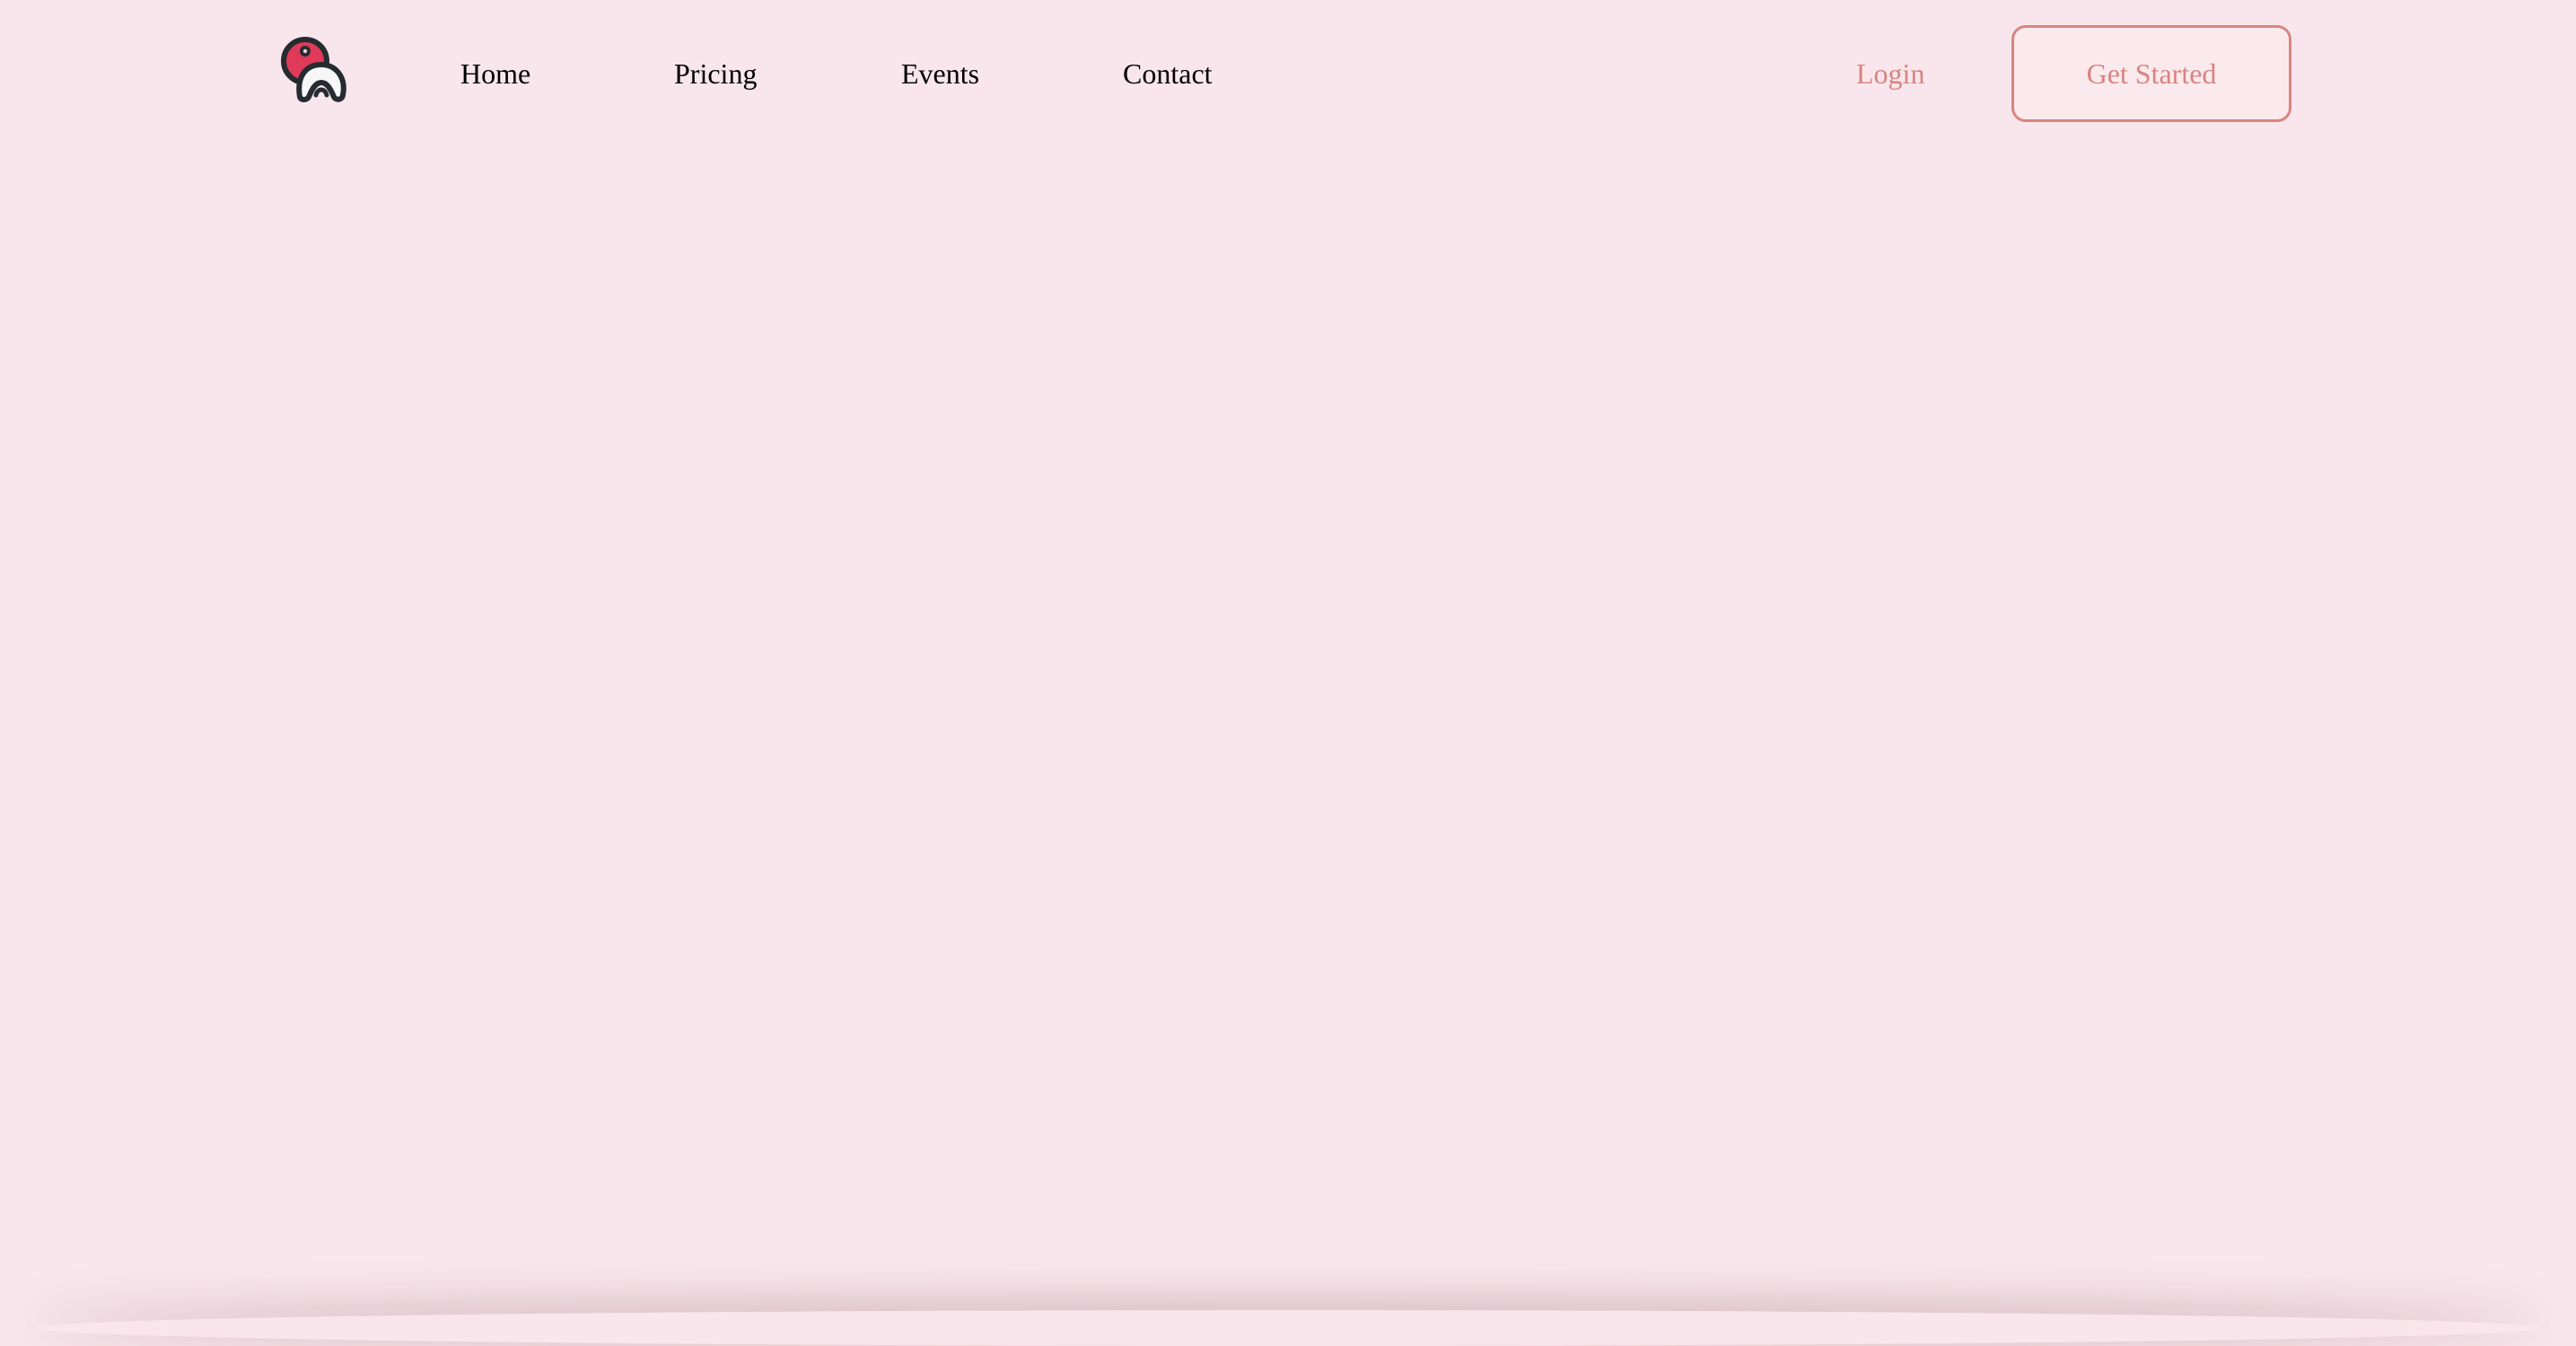 The height and width of the screenshot is (1346, 2576). Describe the element at coordinates (940, 73) in the screenshot. I see `nav-events-link: Events` at that location.